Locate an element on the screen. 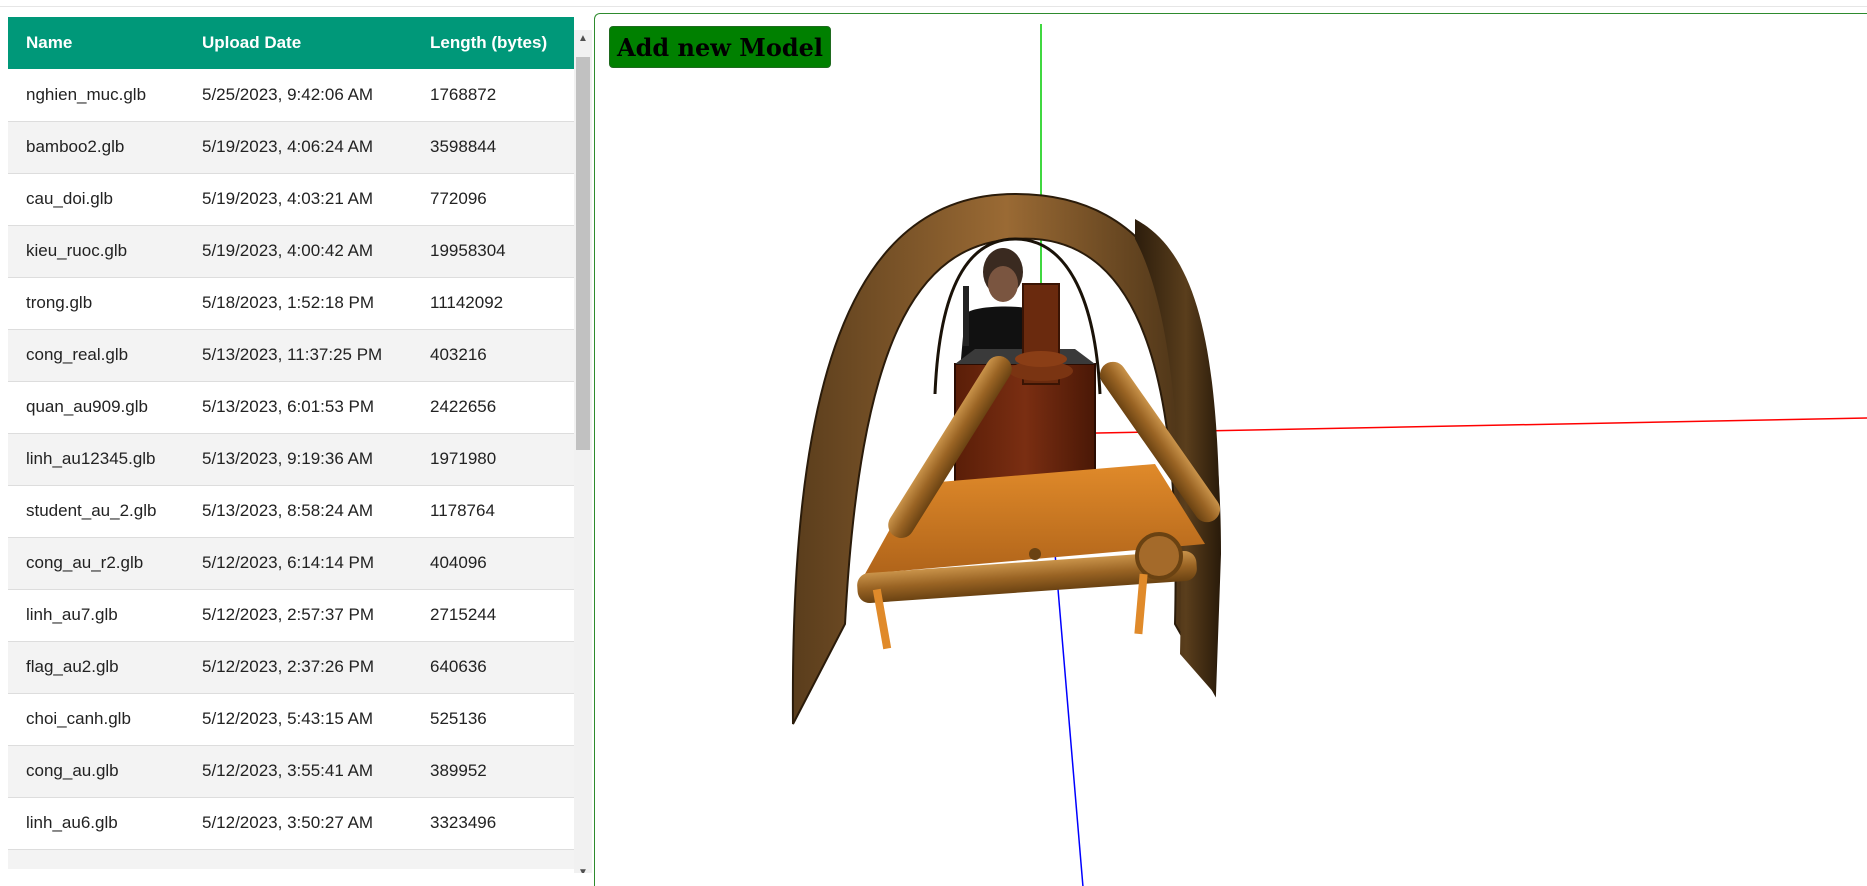 This screenshot has width=1867, height=886. cell-name: bamboo2.glb is located at coordinates (96, 147).